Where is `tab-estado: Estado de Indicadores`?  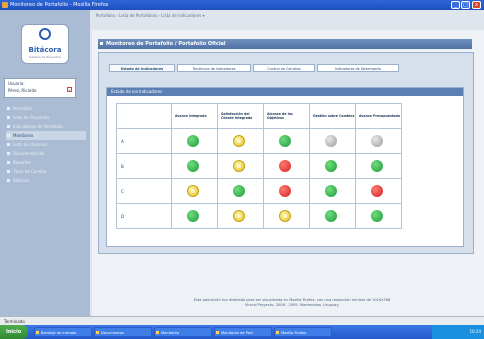 tab-estado: Estado de Indicadores is located at coordinates (142, 68).